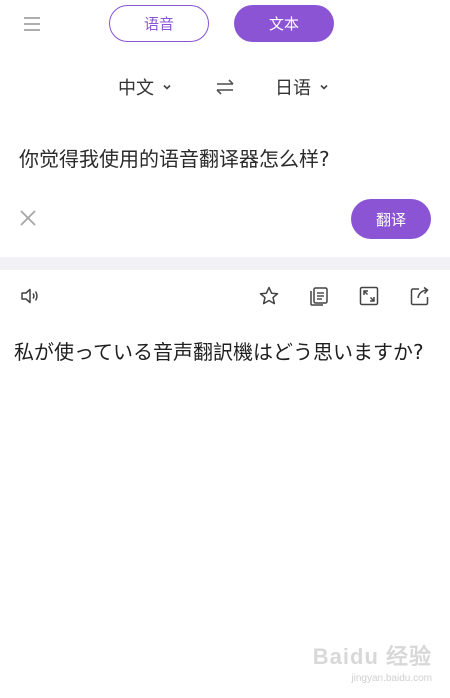 This screenshot has width=450, height=698. I want to click on voice-mode-label: 语音, so click(158, 24).